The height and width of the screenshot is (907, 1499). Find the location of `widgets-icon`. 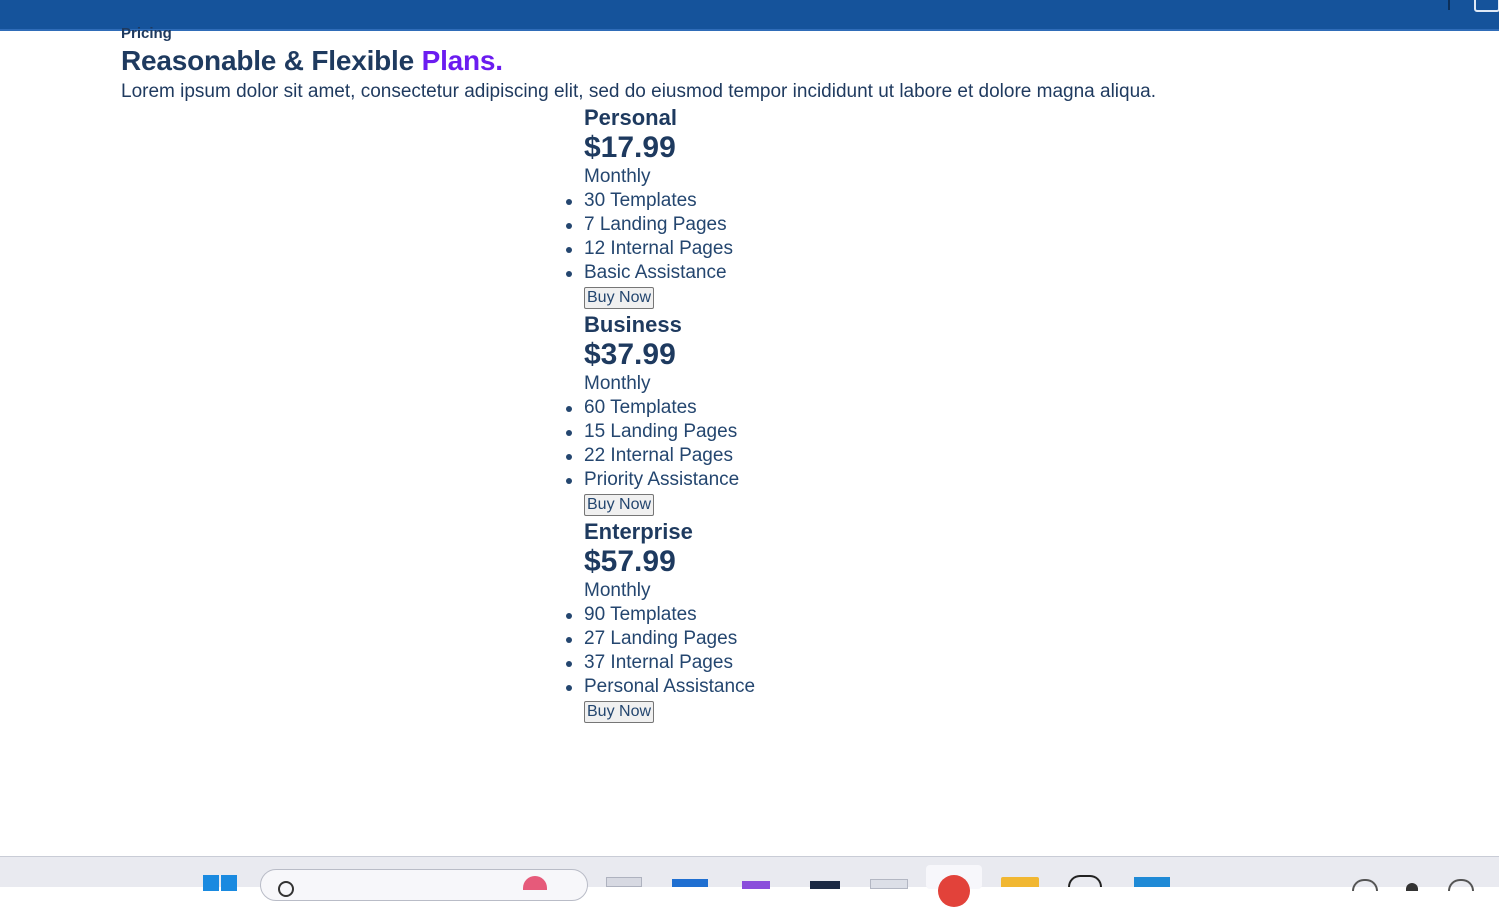

widgets-icon is located at coordinates (1365, 885).